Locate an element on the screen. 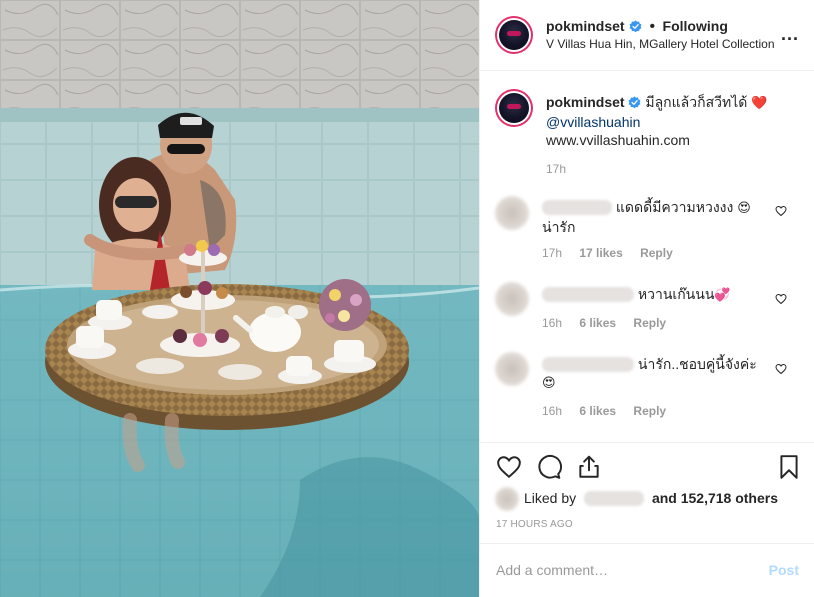 This screenshot has height=597, width=814. caption-time: 17h is located at coordinates (556, 169).